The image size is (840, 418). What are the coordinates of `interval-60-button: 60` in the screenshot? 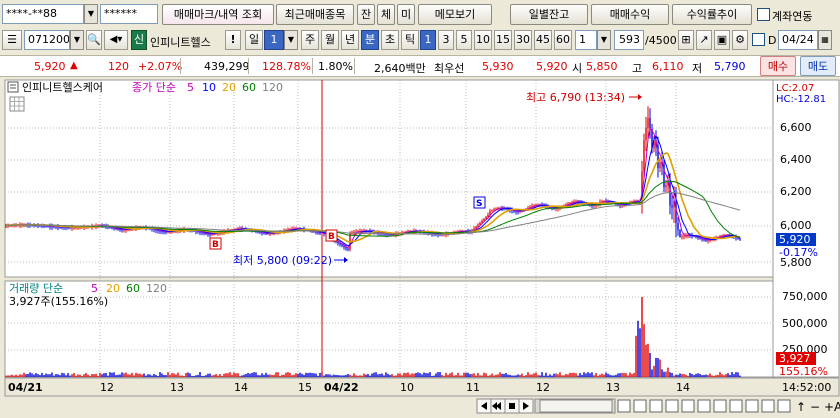 It's located at (563, 40).